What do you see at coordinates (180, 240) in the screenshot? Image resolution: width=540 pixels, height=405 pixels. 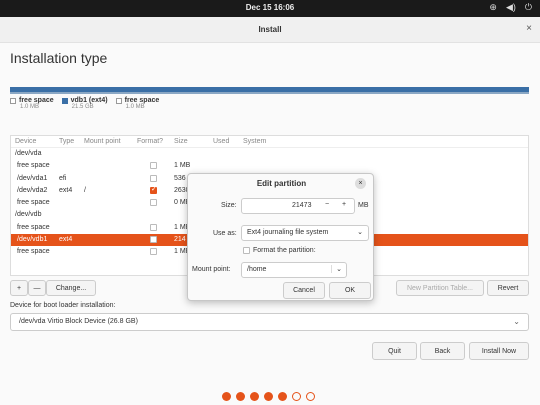 I see `cell-size: 214` at bounding box center [180, 240].